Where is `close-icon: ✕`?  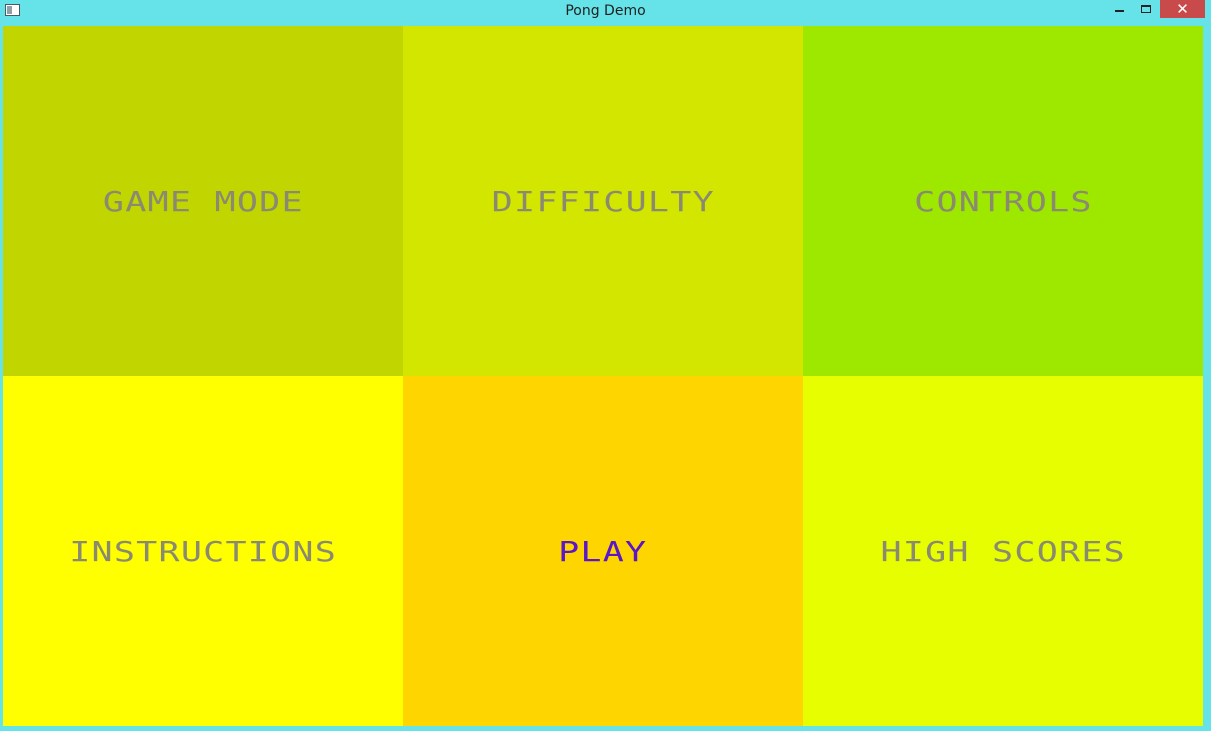
close-icon: ✕ is located at coordinates (1182, 9).